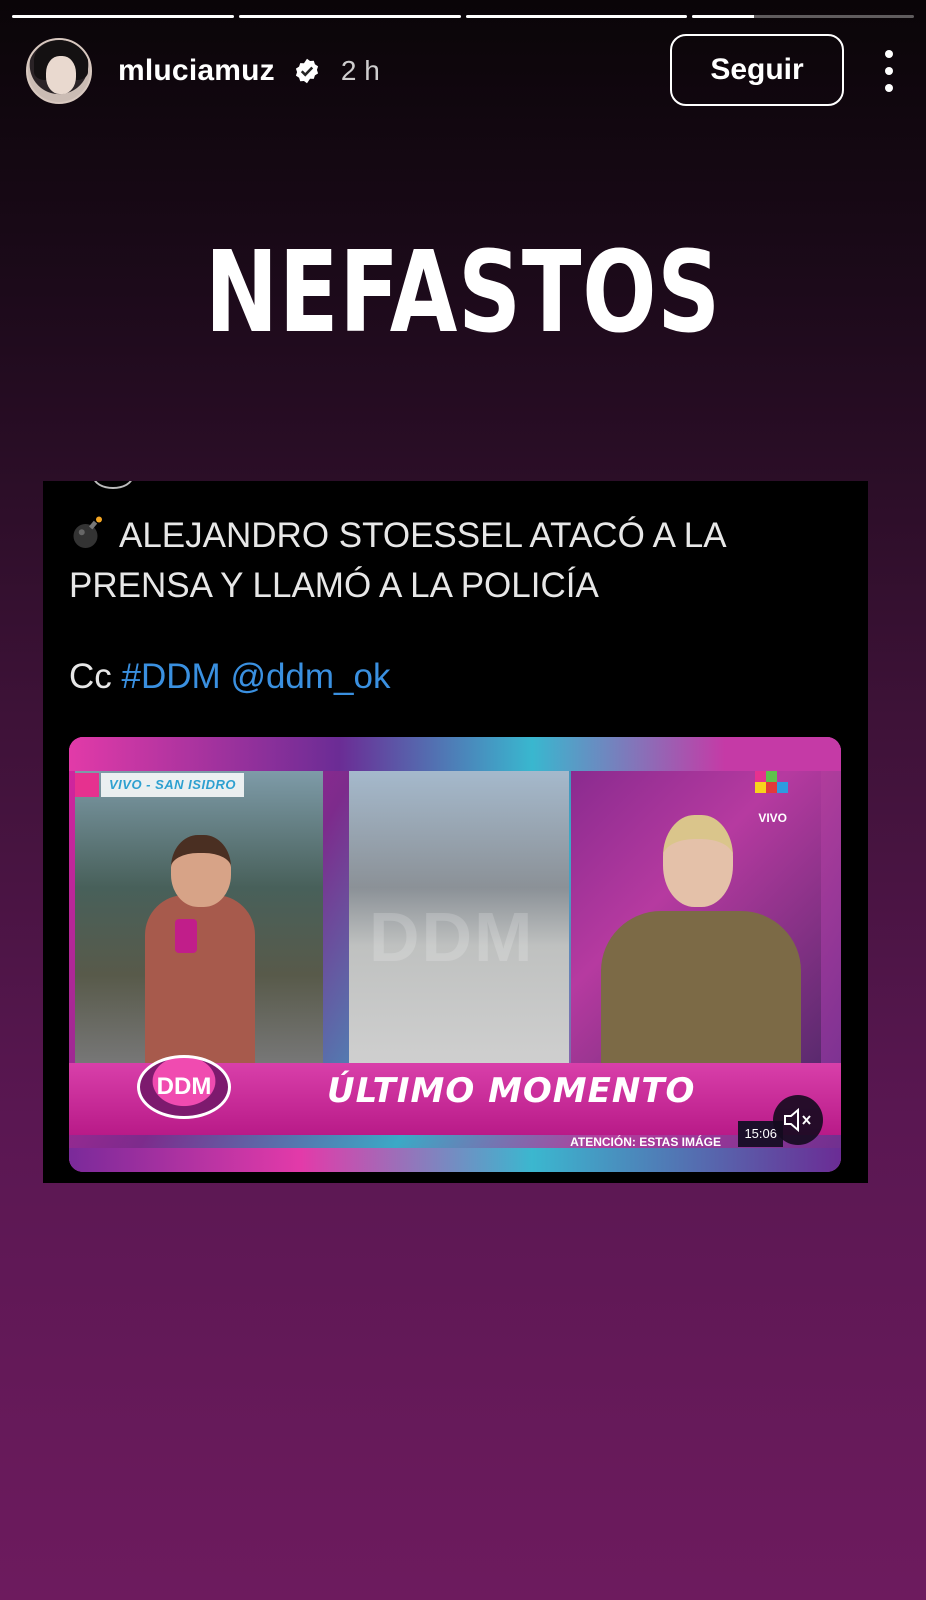 The image size is (926, 1600). I want to click on tweet-mentions: Cc #DDM @ddm_ok, so click(229, 677).